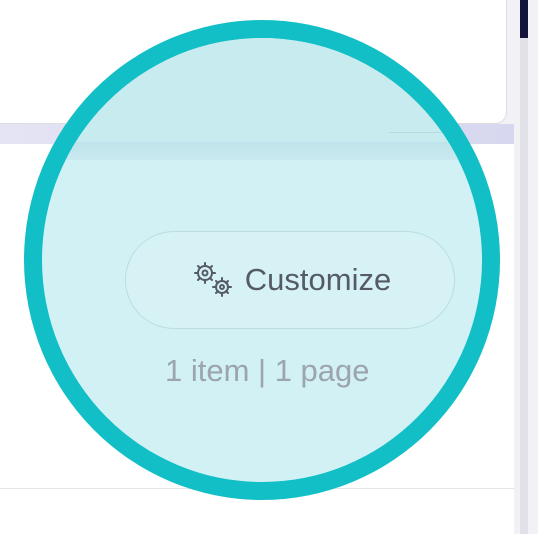  What do you see at coordinates (96, 462) in the screenshot?
I see `column-header-id: ID` at bounding box center [96, 462].